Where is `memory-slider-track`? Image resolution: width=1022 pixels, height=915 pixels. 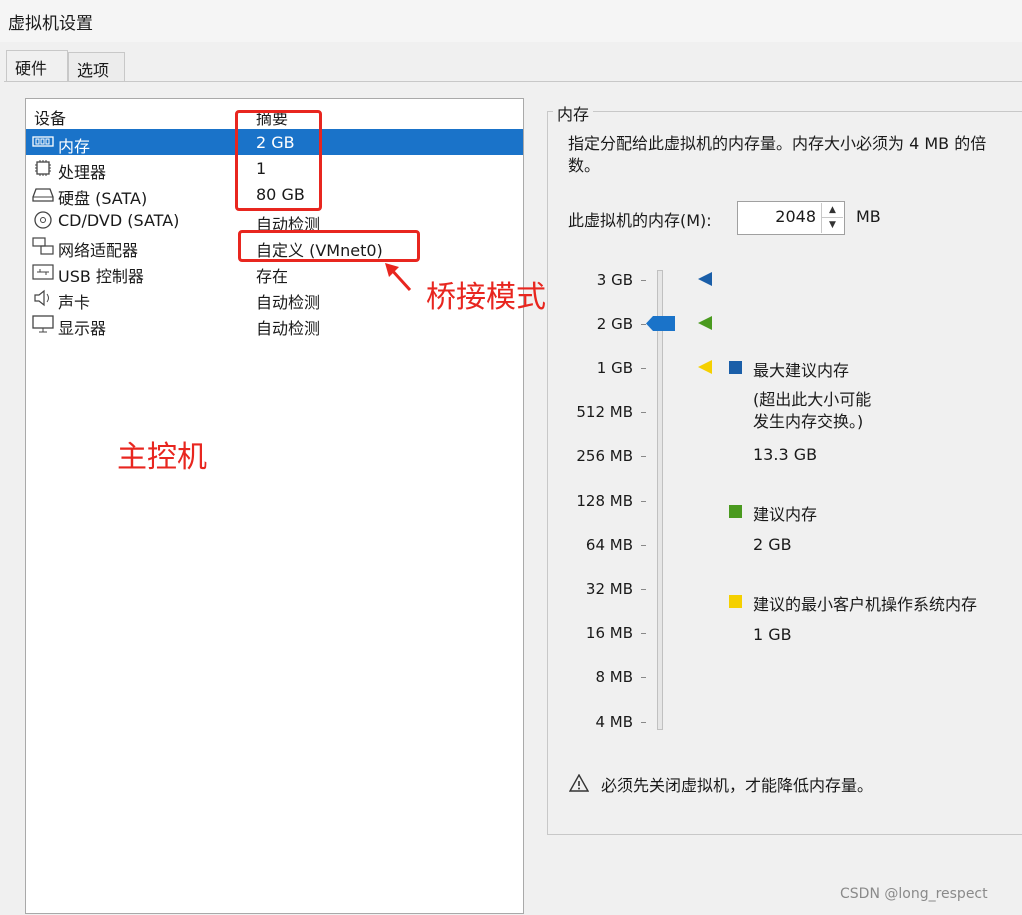
memory-slider-track is located at coordinates (660, 500).